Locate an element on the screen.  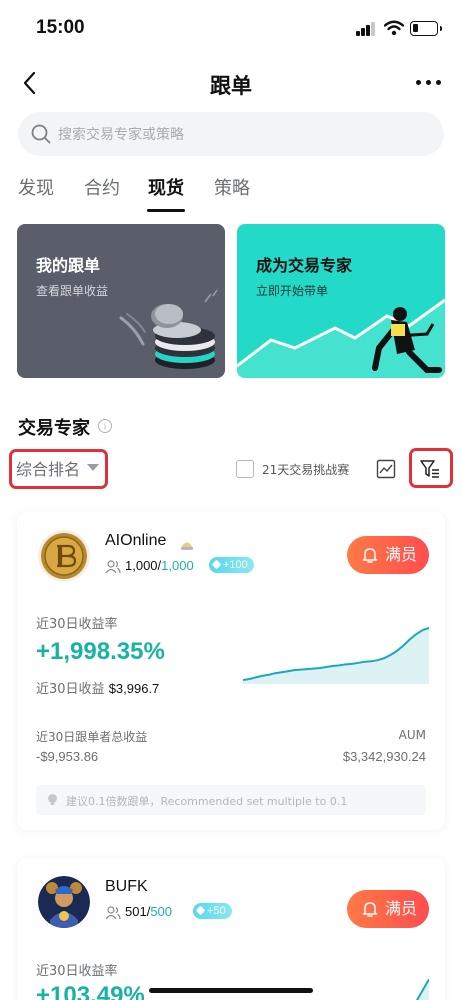
aum-label: AUM is located at coordinates (412, 735).